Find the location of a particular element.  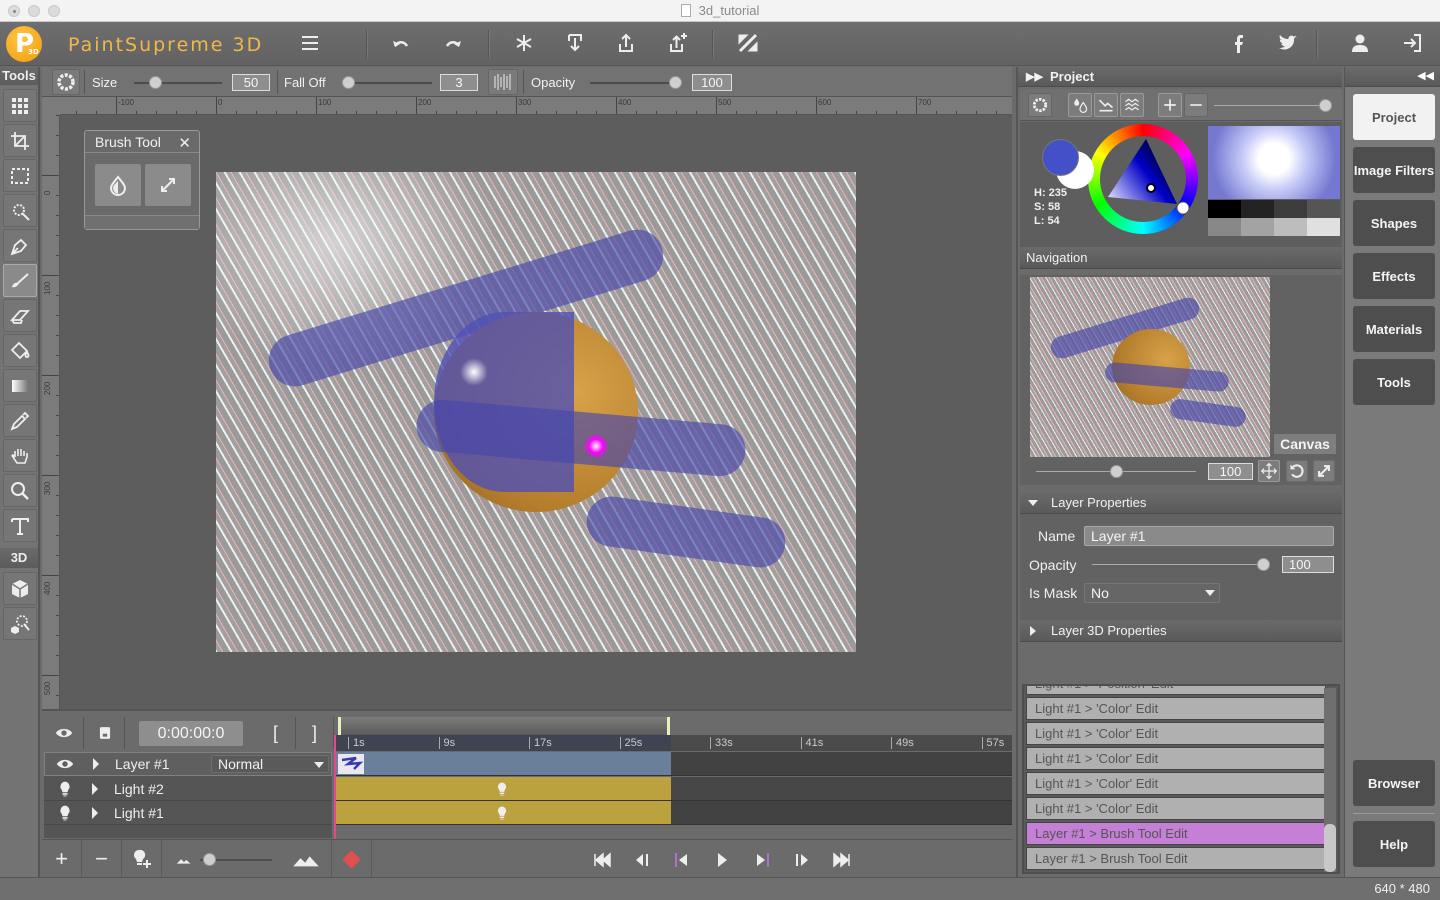

save-keyframe-button is located at coordinates (105, 733).